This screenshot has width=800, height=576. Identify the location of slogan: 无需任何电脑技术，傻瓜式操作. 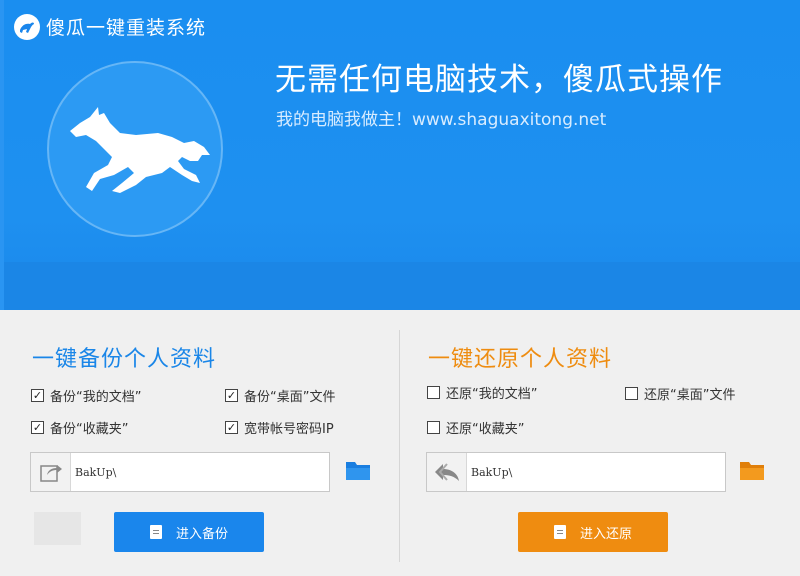
(499, 80).